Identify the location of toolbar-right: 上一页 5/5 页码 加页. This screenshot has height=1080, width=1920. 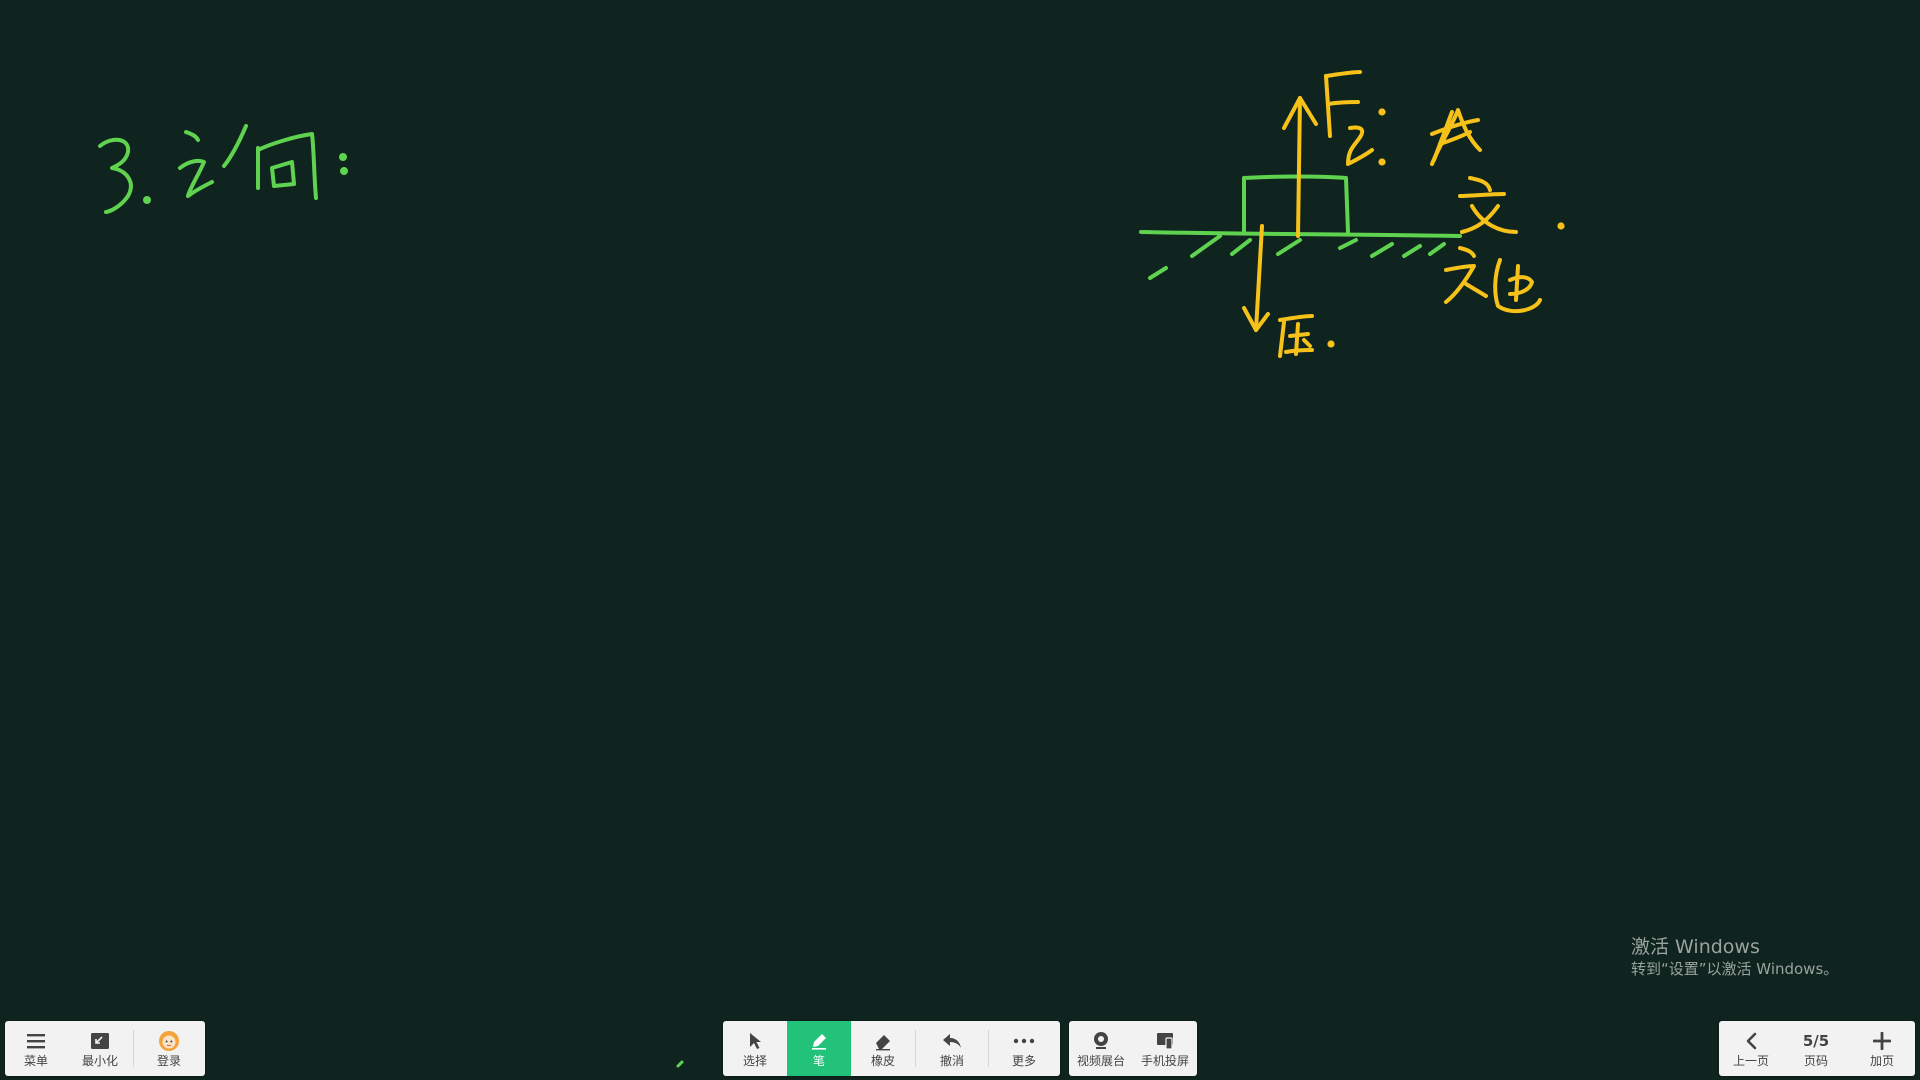
(1817, 1048).